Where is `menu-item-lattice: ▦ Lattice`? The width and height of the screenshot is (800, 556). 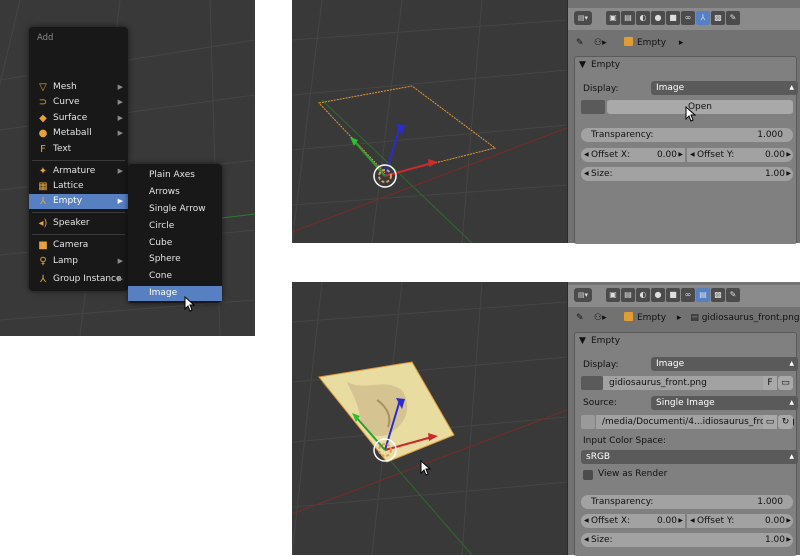 menu-item-lattice: ▦ Lattice is located at coordinates (78, 186).